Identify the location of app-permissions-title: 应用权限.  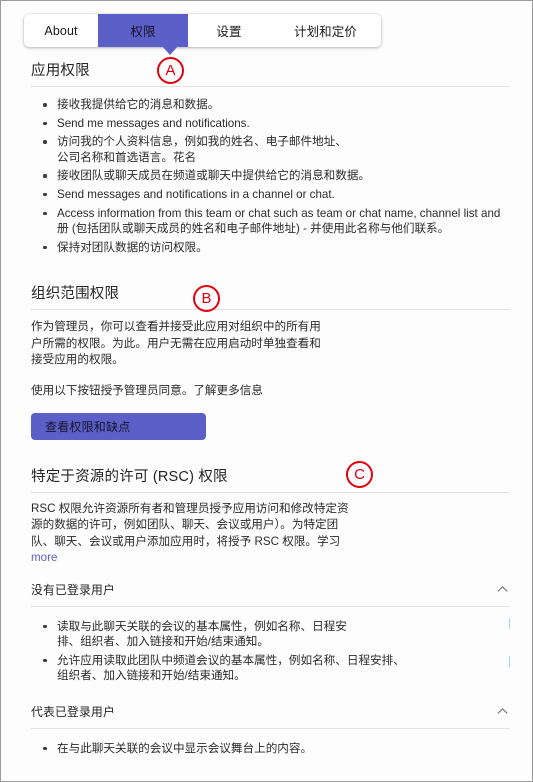
(60, 71).